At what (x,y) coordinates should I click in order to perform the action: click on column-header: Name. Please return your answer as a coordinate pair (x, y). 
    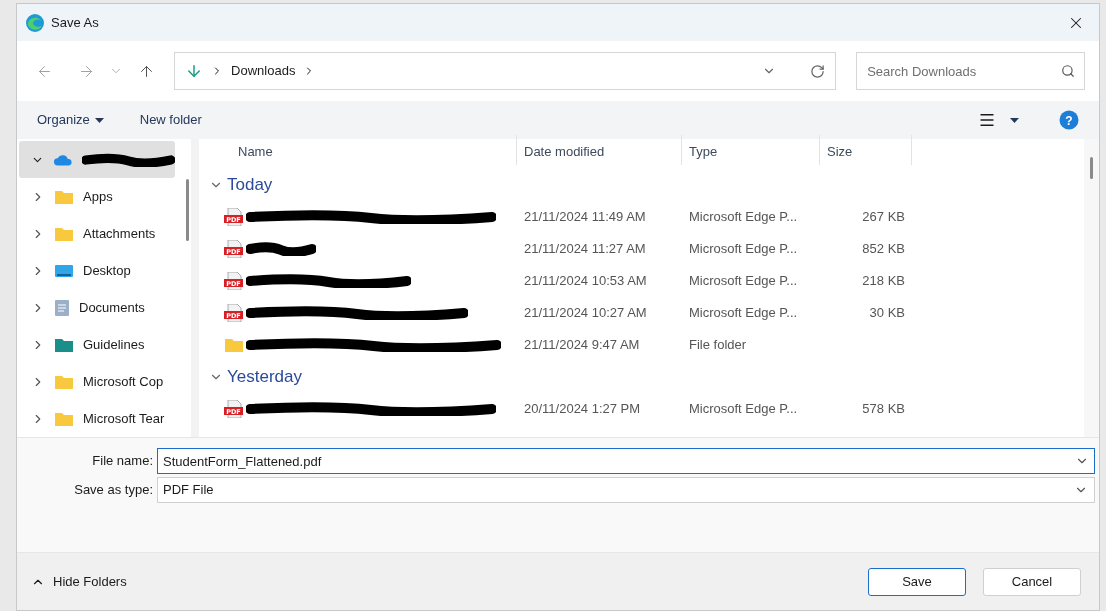
    Looking at the image, I should click on (358, 150).